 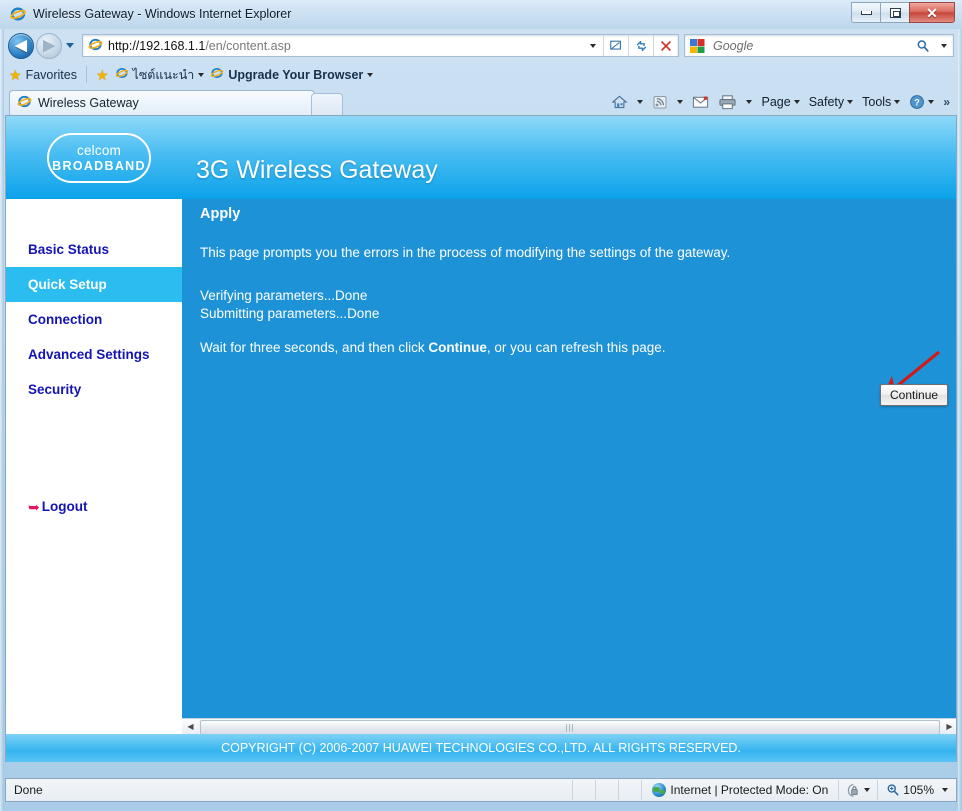 I want to click on favorites-item-upgrade-browser: Upgrade Your Browser, so click(x=292, y=74).